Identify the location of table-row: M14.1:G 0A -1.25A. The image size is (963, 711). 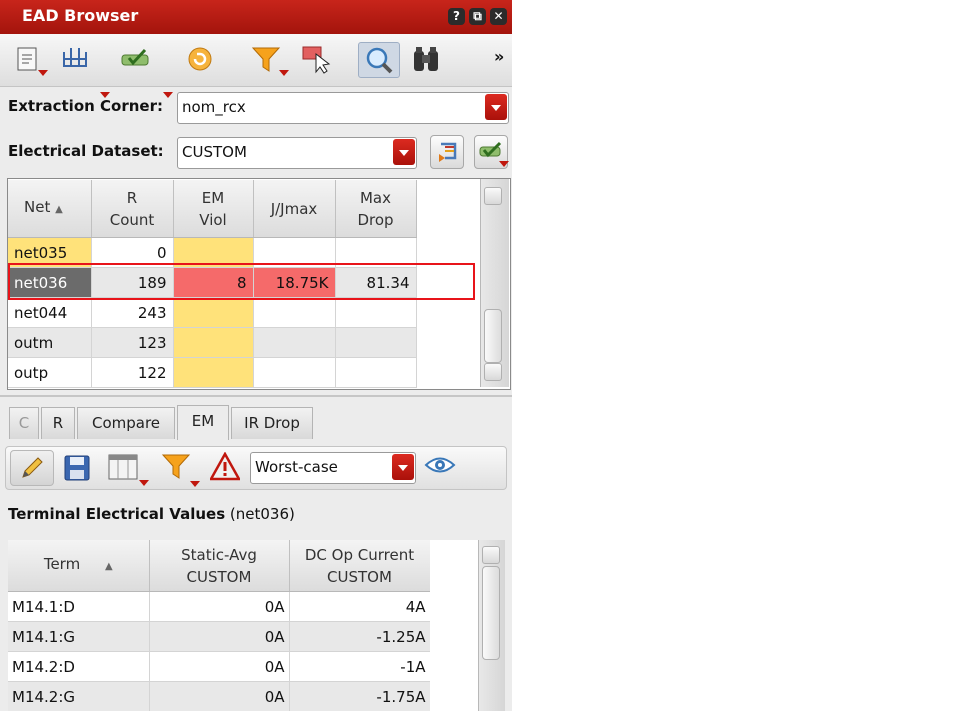
(219, 636).